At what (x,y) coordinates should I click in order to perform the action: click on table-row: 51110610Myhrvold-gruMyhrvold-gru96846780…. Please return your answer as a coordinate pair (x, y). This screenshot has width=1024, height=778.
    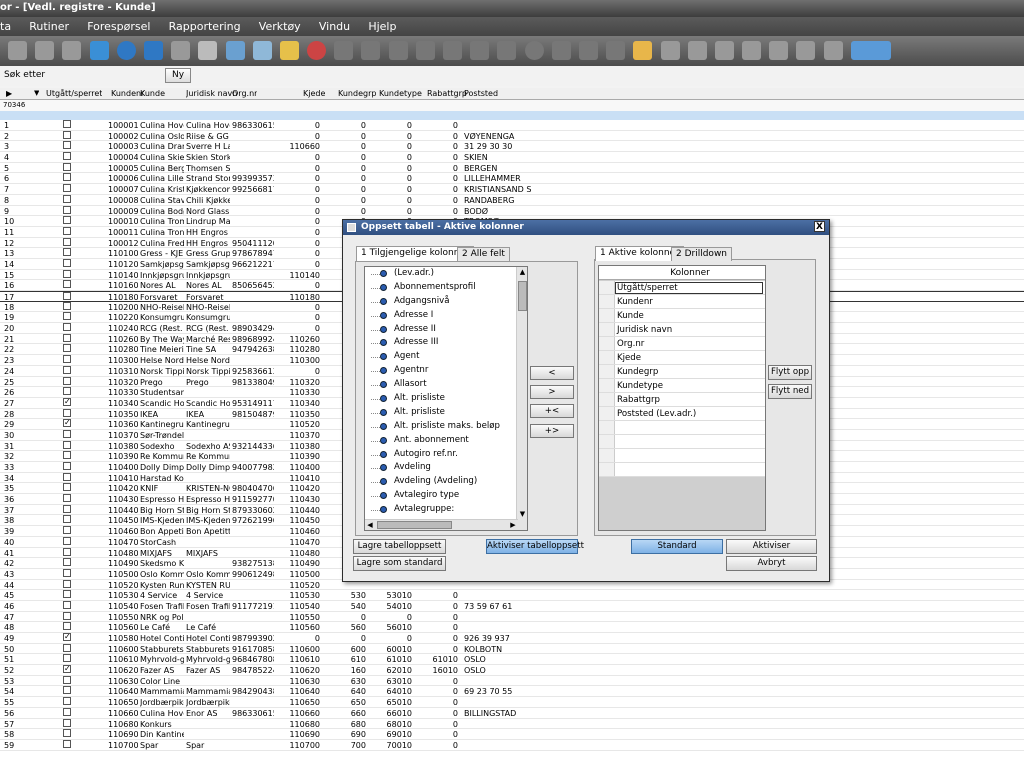
    Looking at the image, I should click on (512, 660).